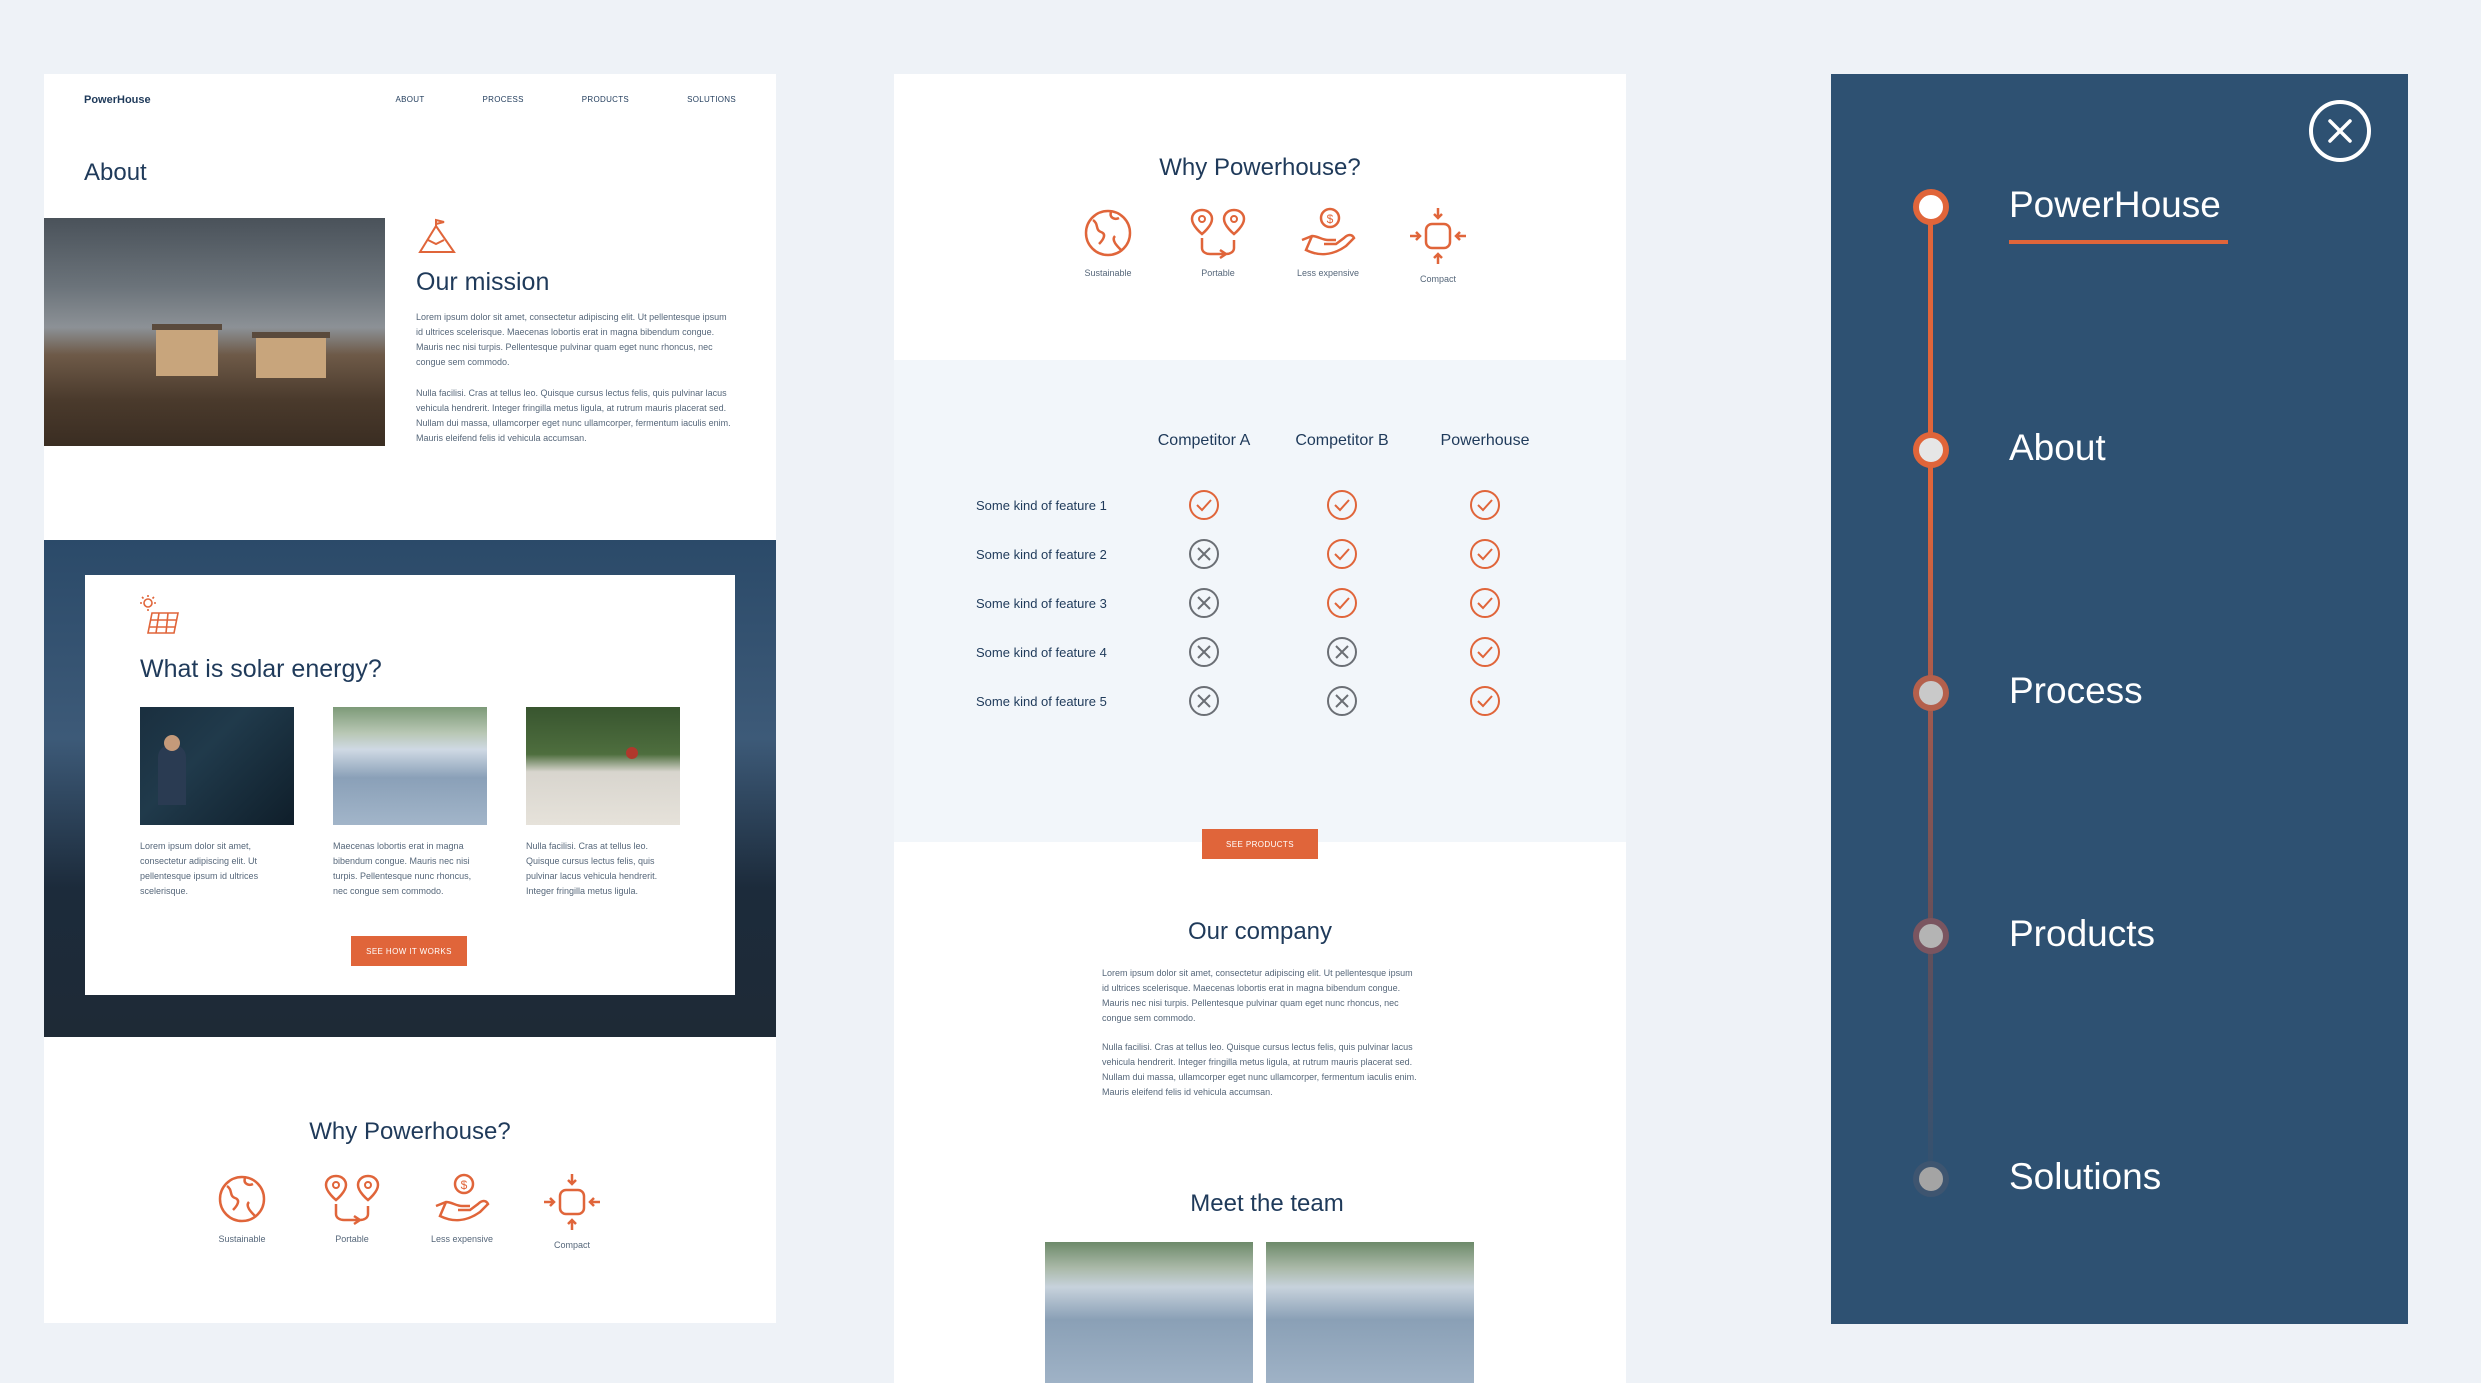  What do you see at coordinates (603, 766) in the screenshot?
I see `solar-photo-house` at bounding box center [603, 766].